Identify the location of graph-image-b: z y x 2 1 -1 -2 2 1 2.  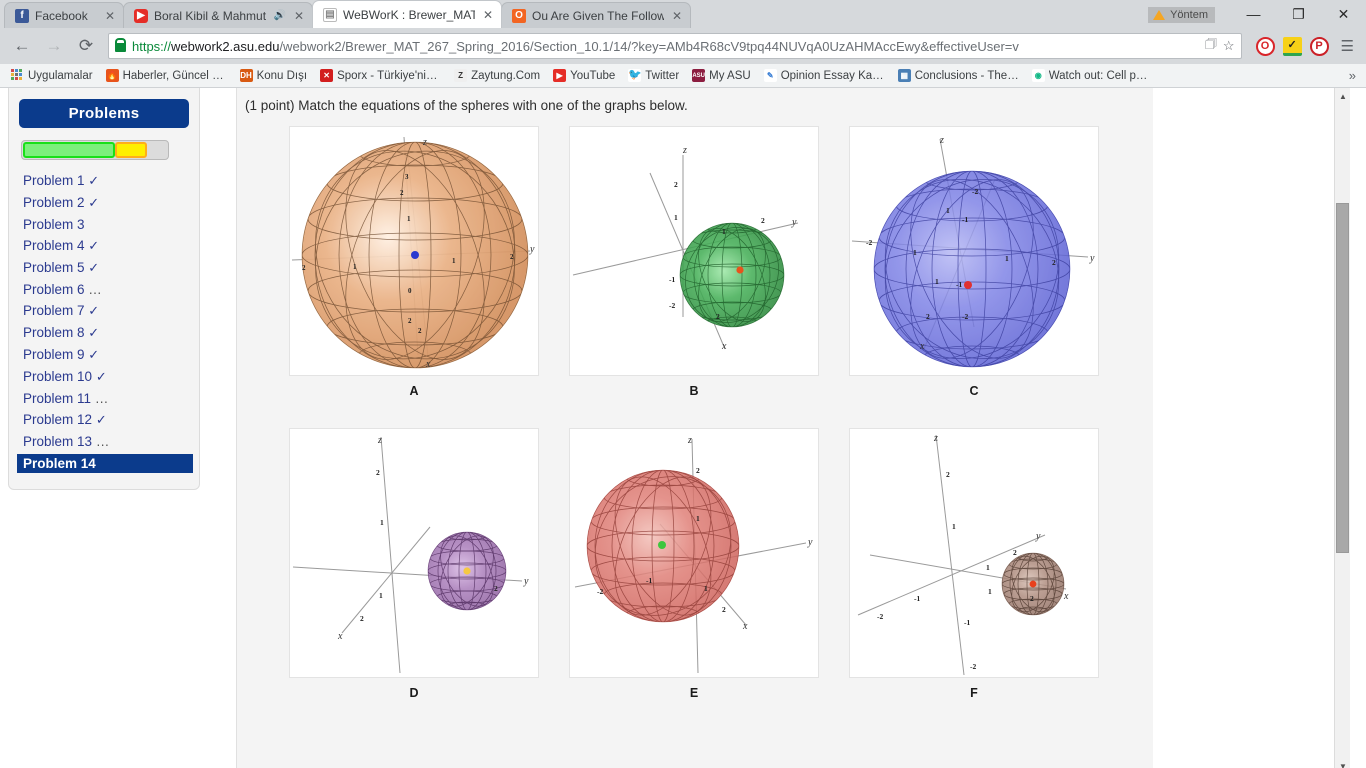
(694, 251).